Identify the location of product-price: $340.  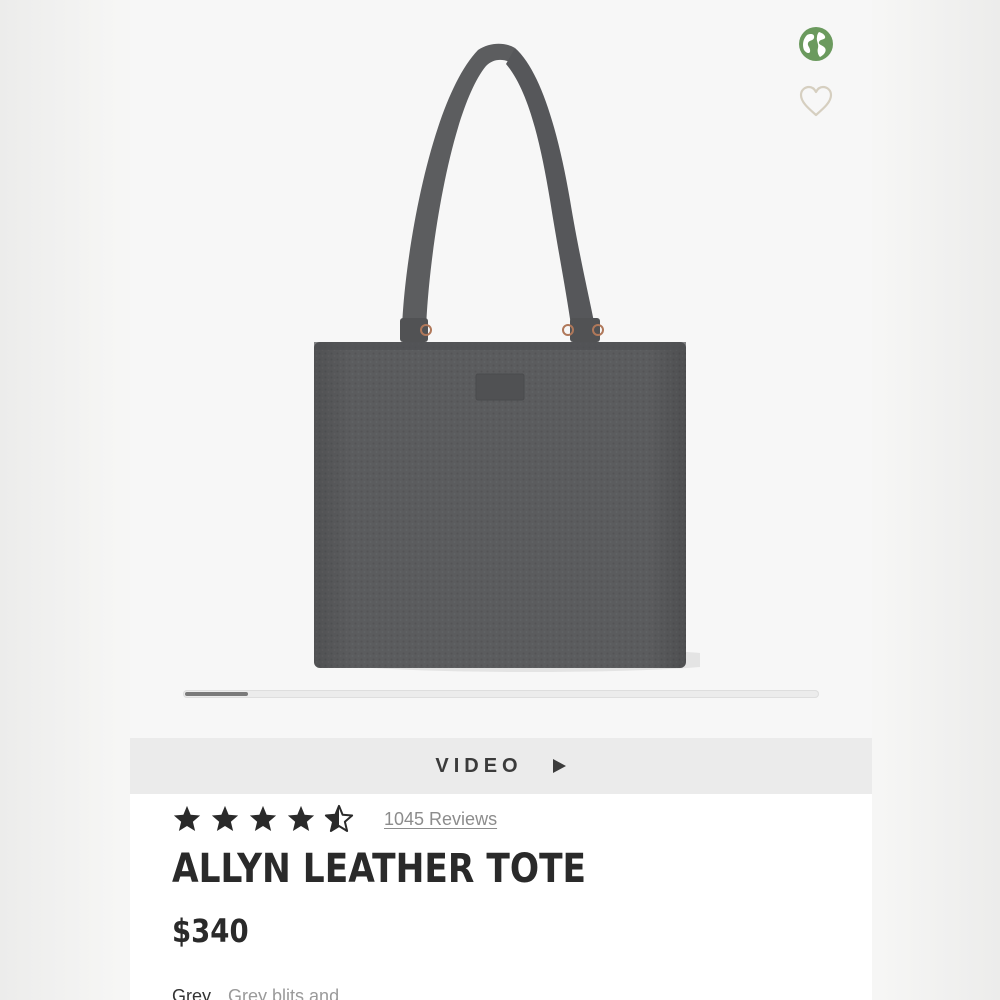
(210, 931).